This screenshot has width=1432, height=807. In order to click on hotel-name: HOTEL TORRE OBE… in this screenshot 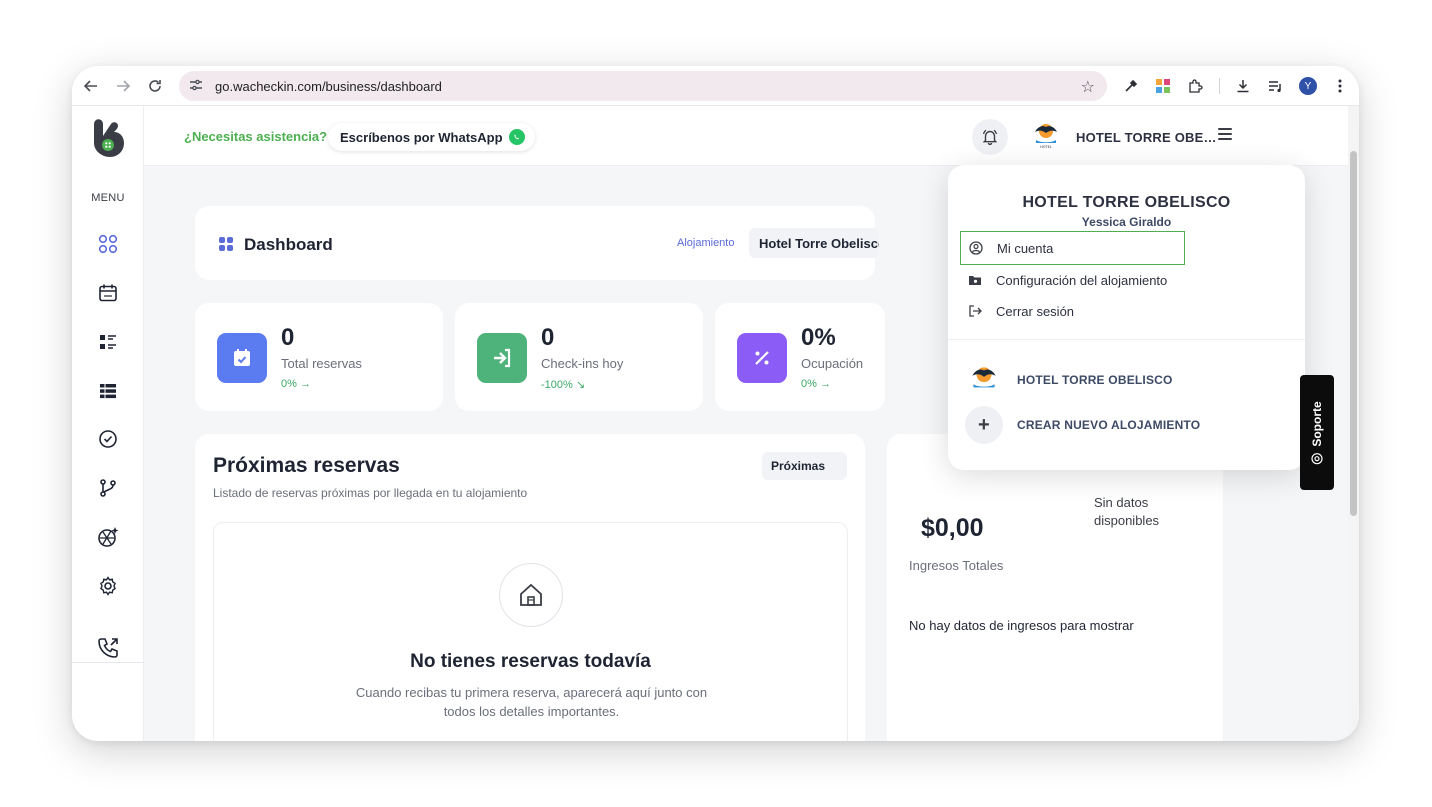, I will do `click(1146, 137)`.